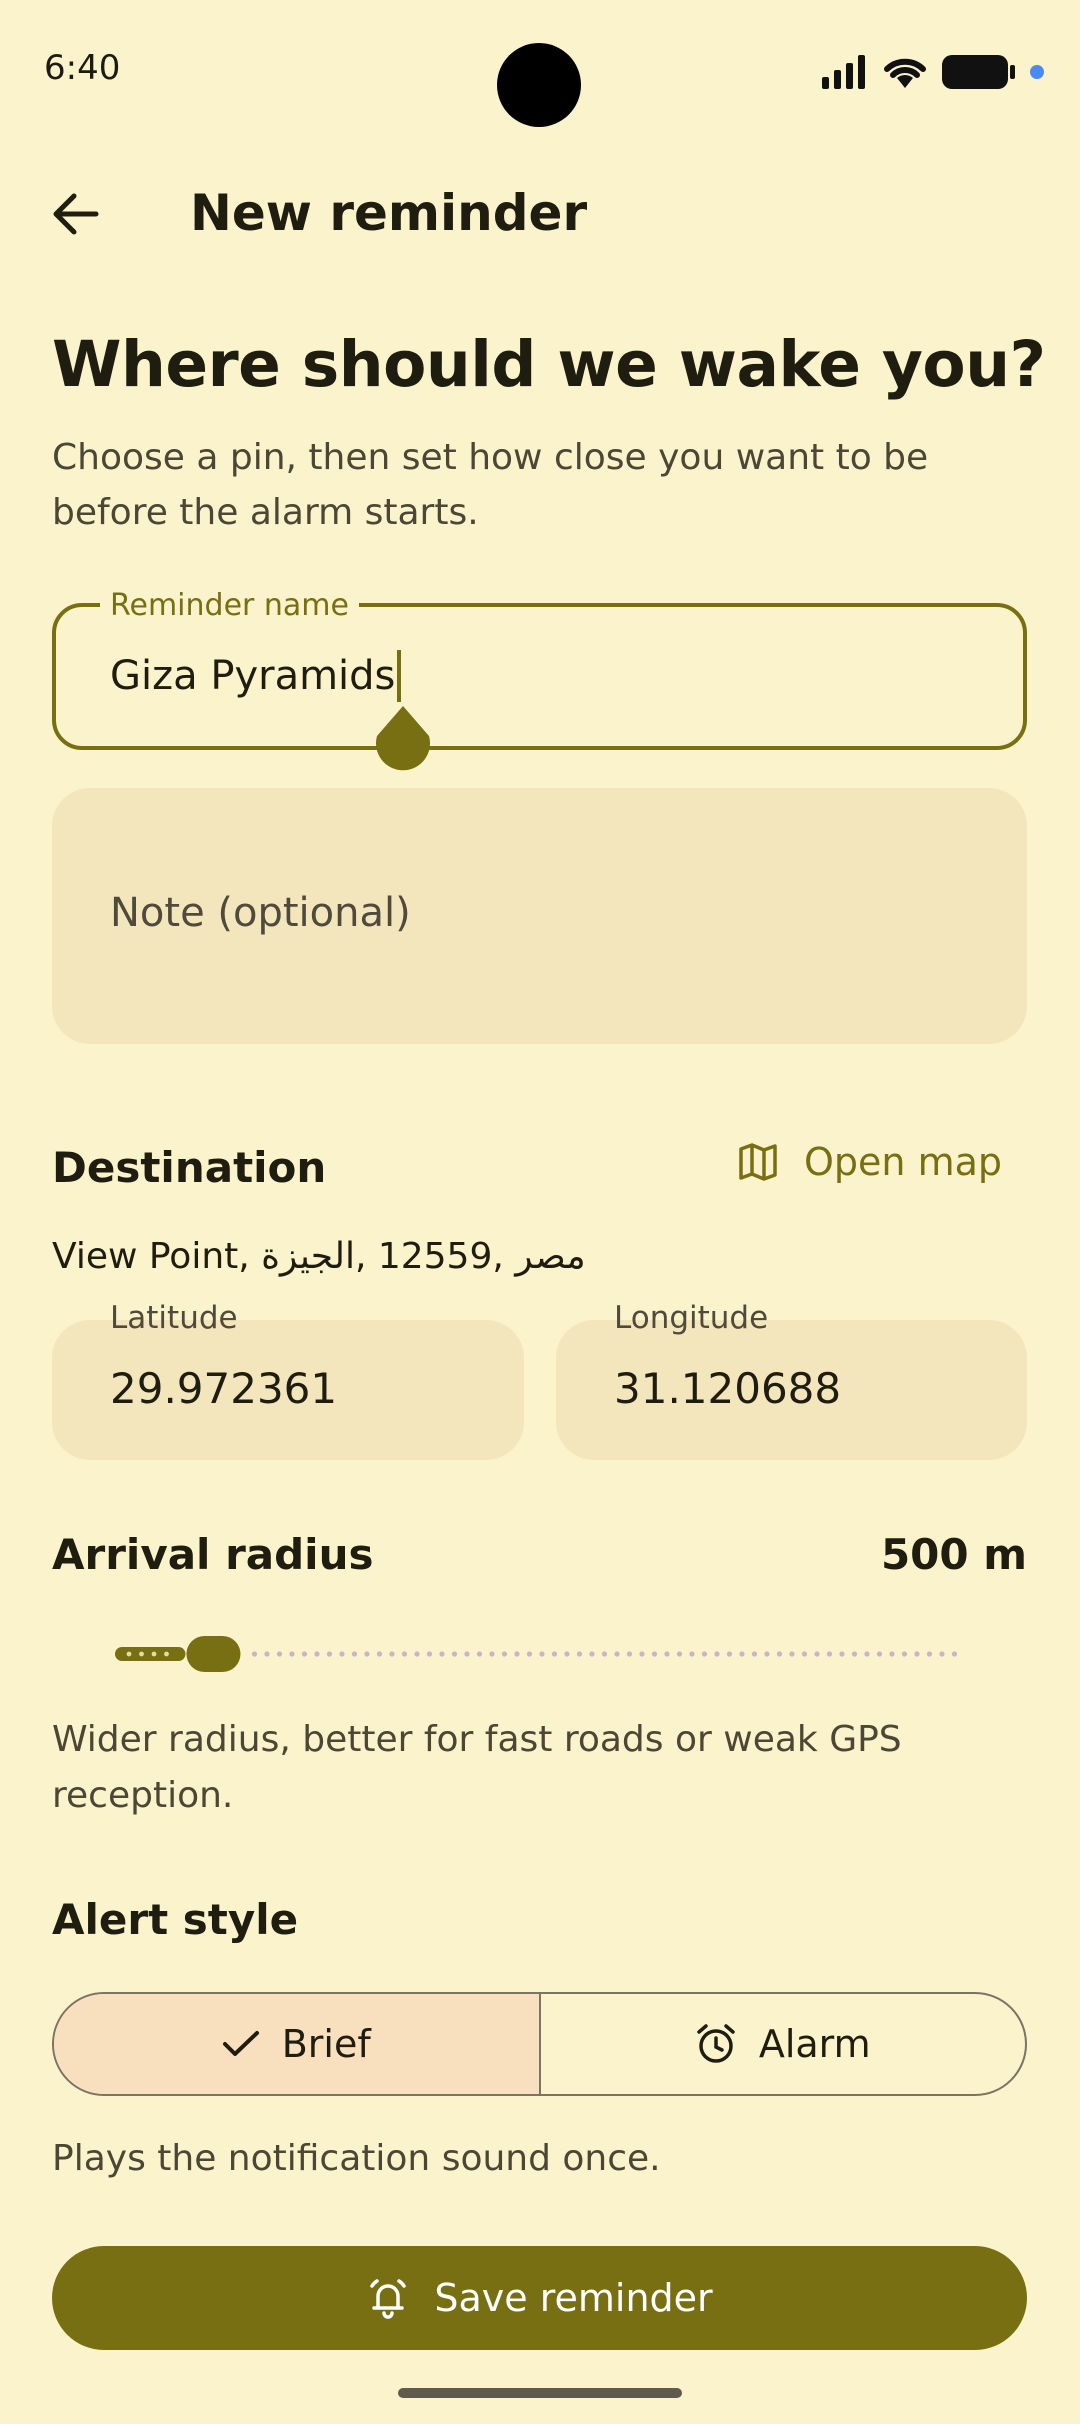 This screenshot has height=2424, width=1080. Describe the element at coordinates (978, 72) in the screenshot. I see `battery-icon` at that location.